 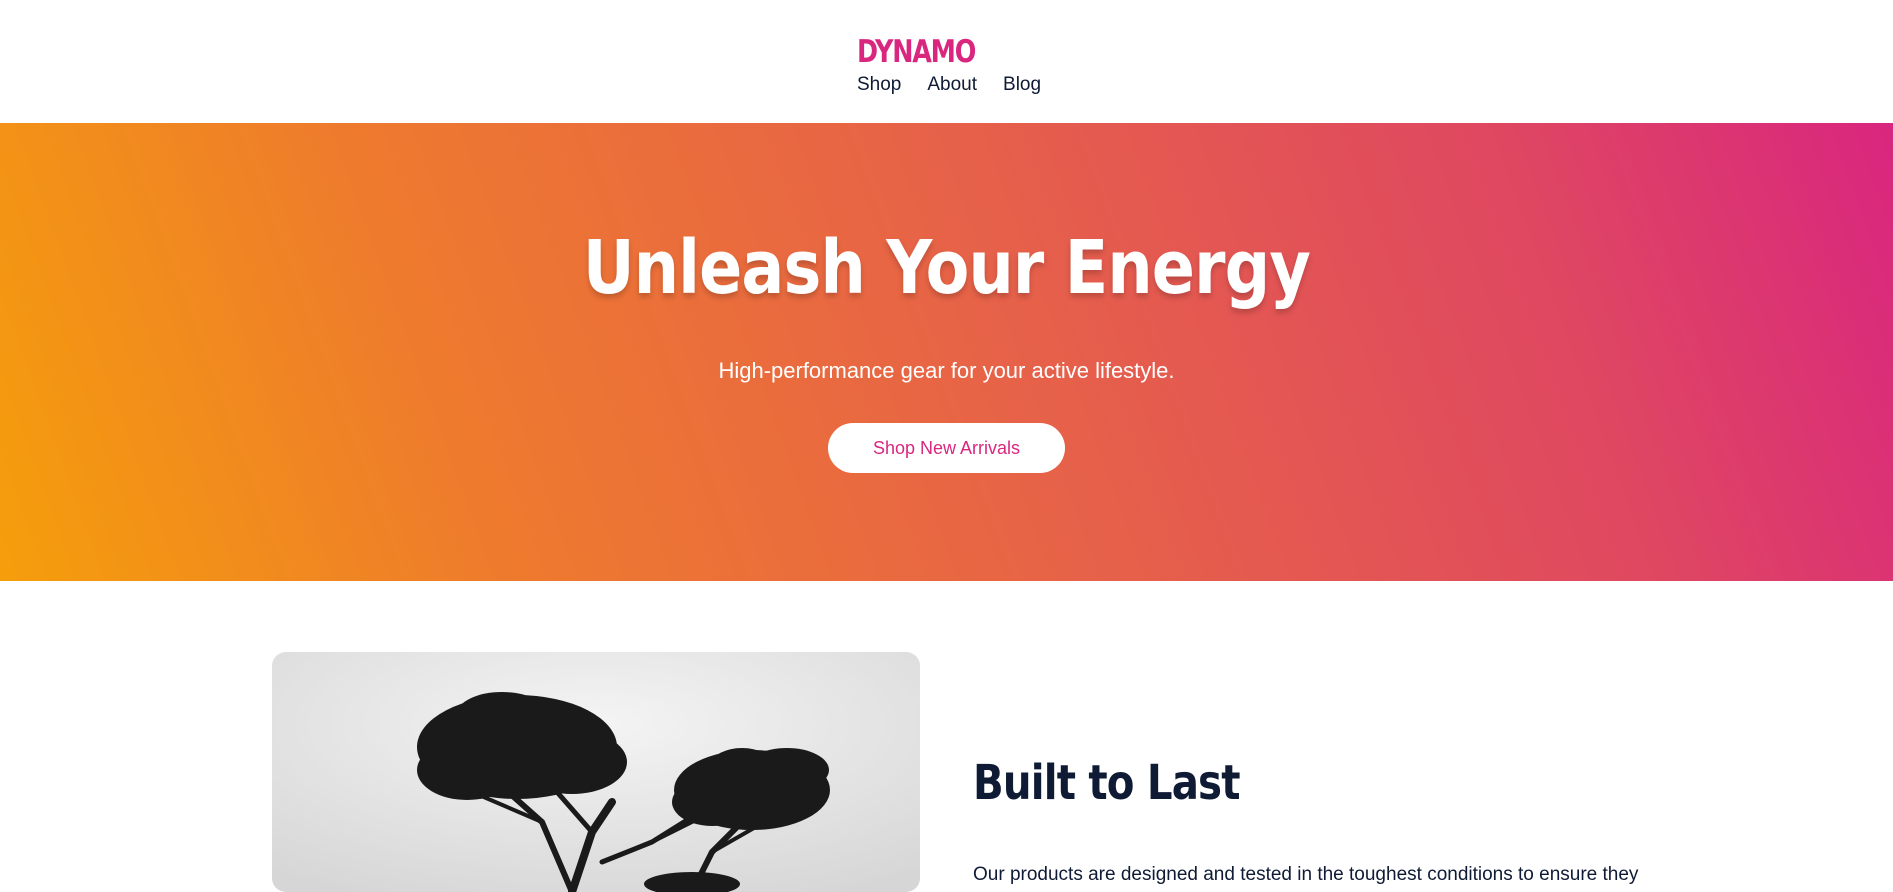 What do you see at coordinates (946, 268) in the screenshot?
I see `hero-title: Unleash Your Energy` at bounding box center [946, 268].